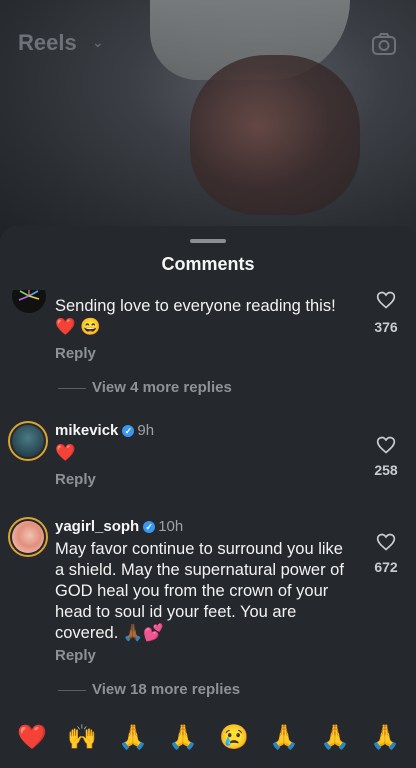 The height and width of the screenshot is (768, 416). Describe the element at coordinates (65, 453) in the screenshot. I see `comment-text: ❤️` at that location.